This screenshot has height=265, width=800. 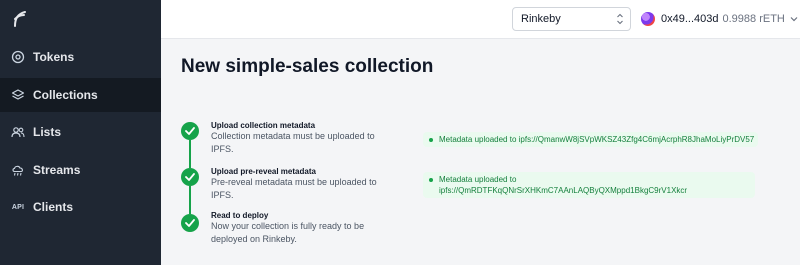 What do you see at coordinates (65, 95) in the screenshot?
I see `sidebar-item-label: Collections` at bounding box center [65, 95].